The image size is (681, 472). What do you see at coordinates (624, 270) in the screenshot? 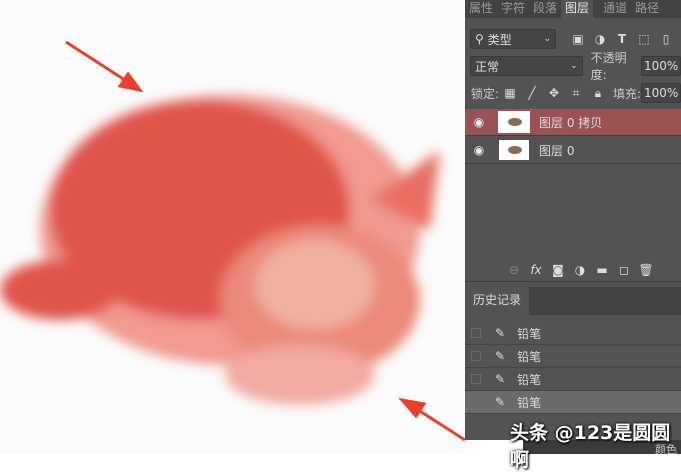
I see `new-layer-icon: ◻` at bounding box center [624, 270].